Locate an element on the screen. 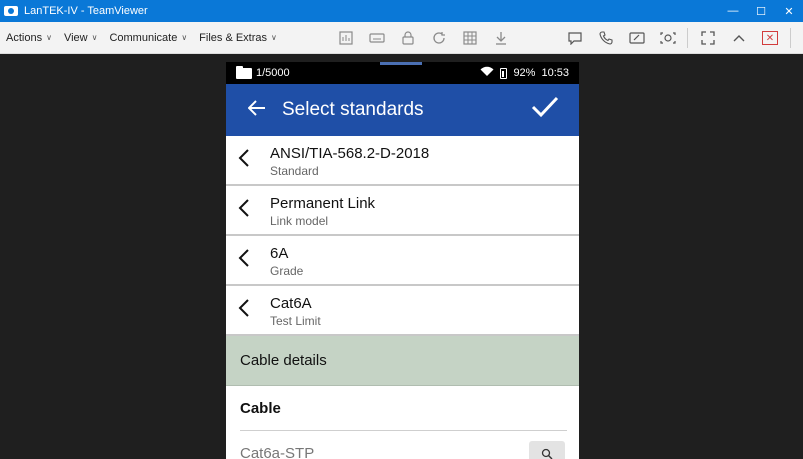 This screenshot has height=459, width=803. wifi-icon is located at coordinates (487, 73).